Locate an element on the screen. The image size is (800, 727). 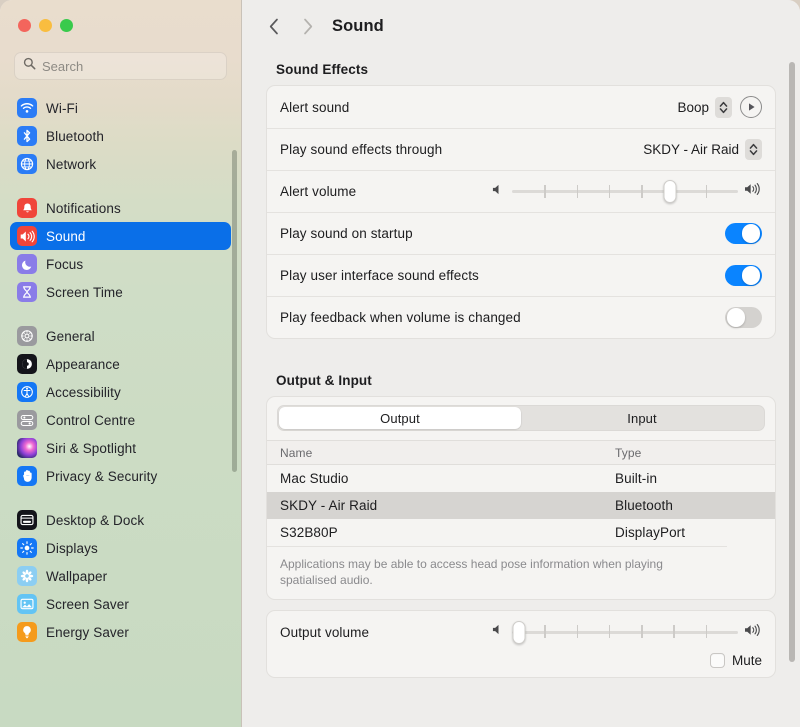
alert-volume-slider is located at coordinates (627, 191).